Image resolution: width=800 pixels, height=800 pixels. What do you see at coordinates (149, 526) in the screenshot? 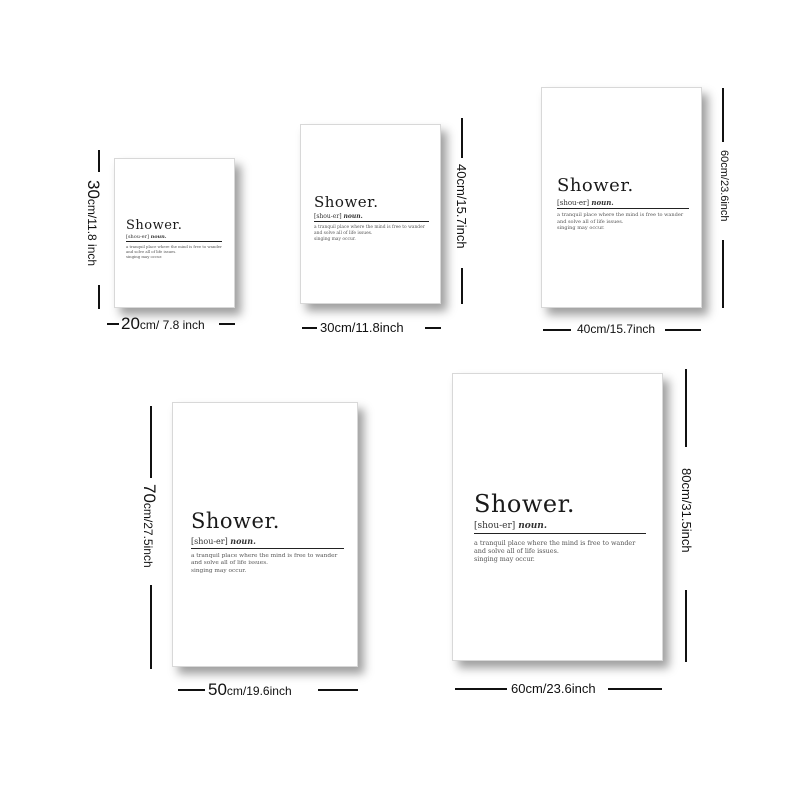
I see `height-label-50x70: 70cm/27.5inch` at bounding box center [149, 526].